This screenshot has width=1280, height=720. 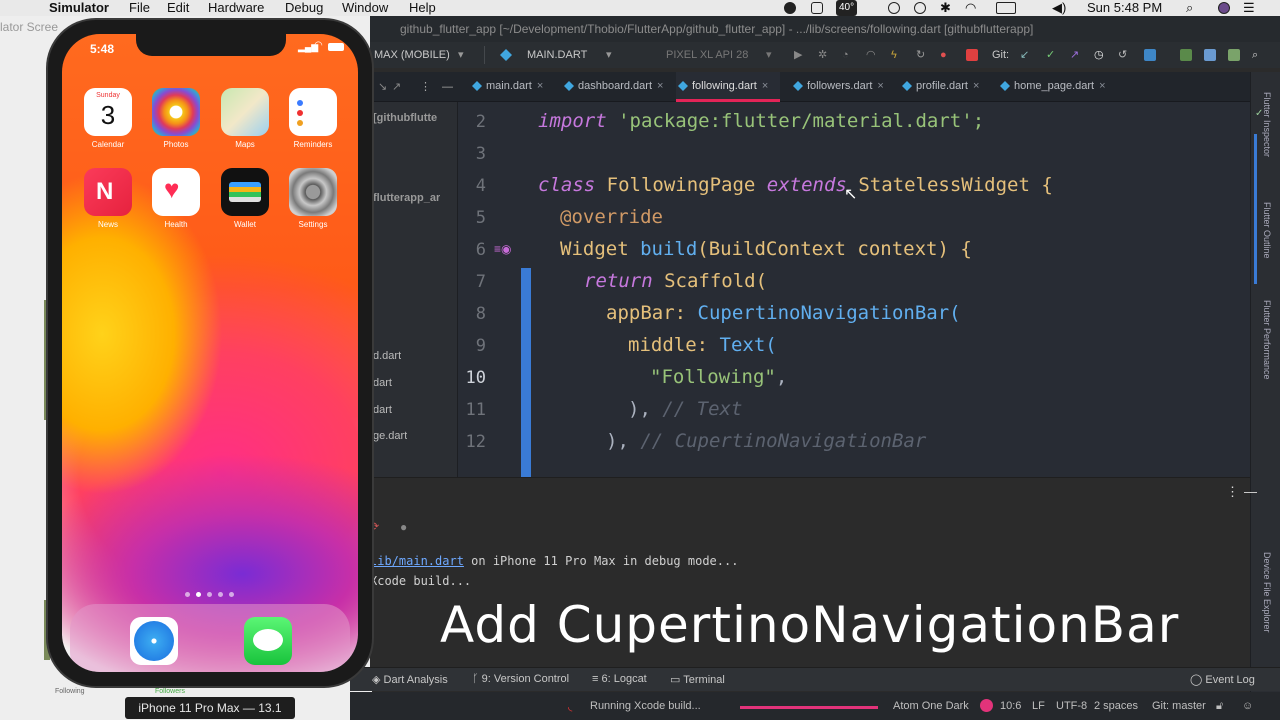 I want to click on menubar-clock: Sun 5:48 PM, so click(x=1124, y=8).